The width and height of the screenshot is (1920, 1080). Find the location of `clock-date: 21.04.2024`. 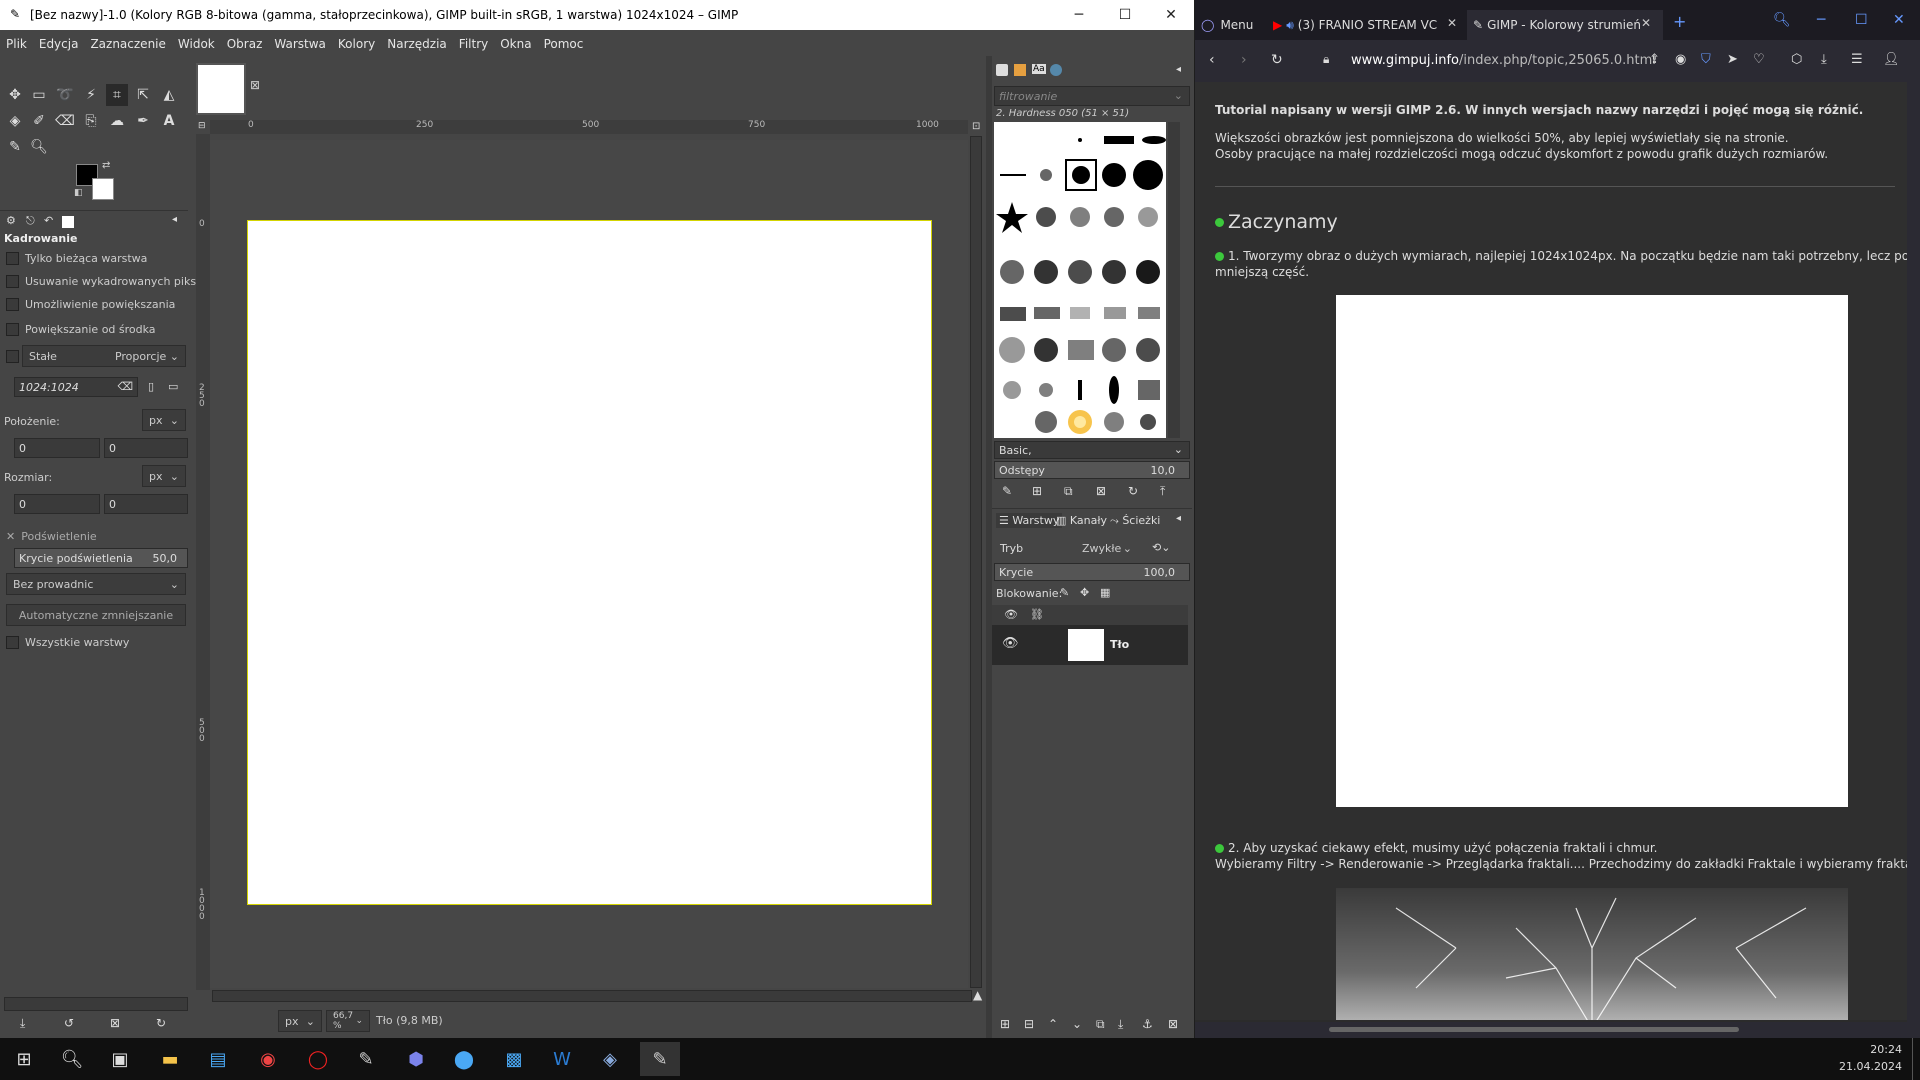

clock-date: 21.04.2024 is located at coordinates (1869, 1066).